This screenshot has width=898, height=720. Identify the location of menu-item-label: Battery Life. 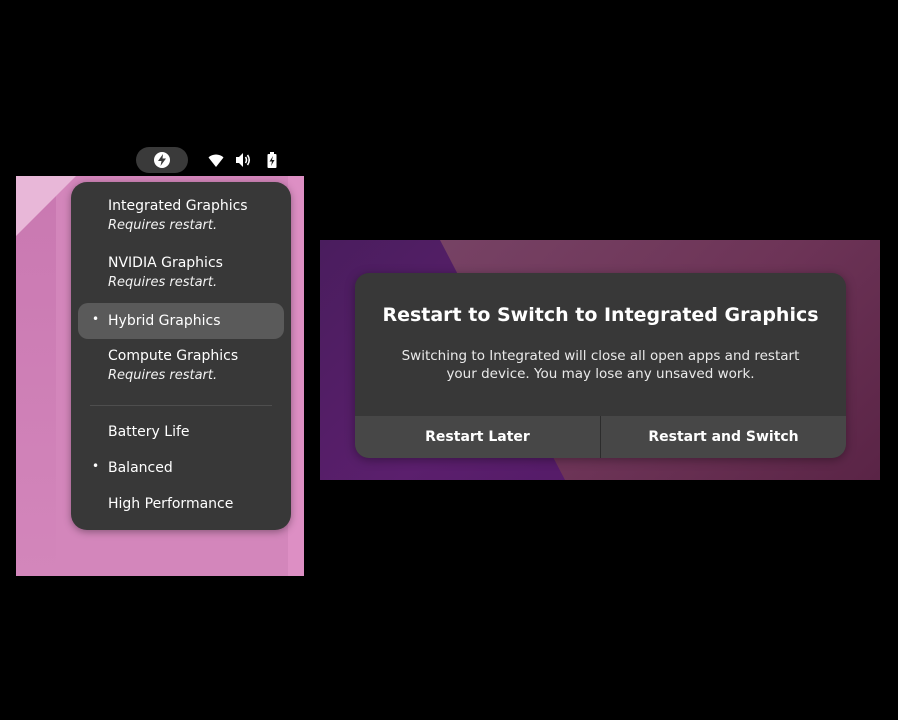
(149, 432).